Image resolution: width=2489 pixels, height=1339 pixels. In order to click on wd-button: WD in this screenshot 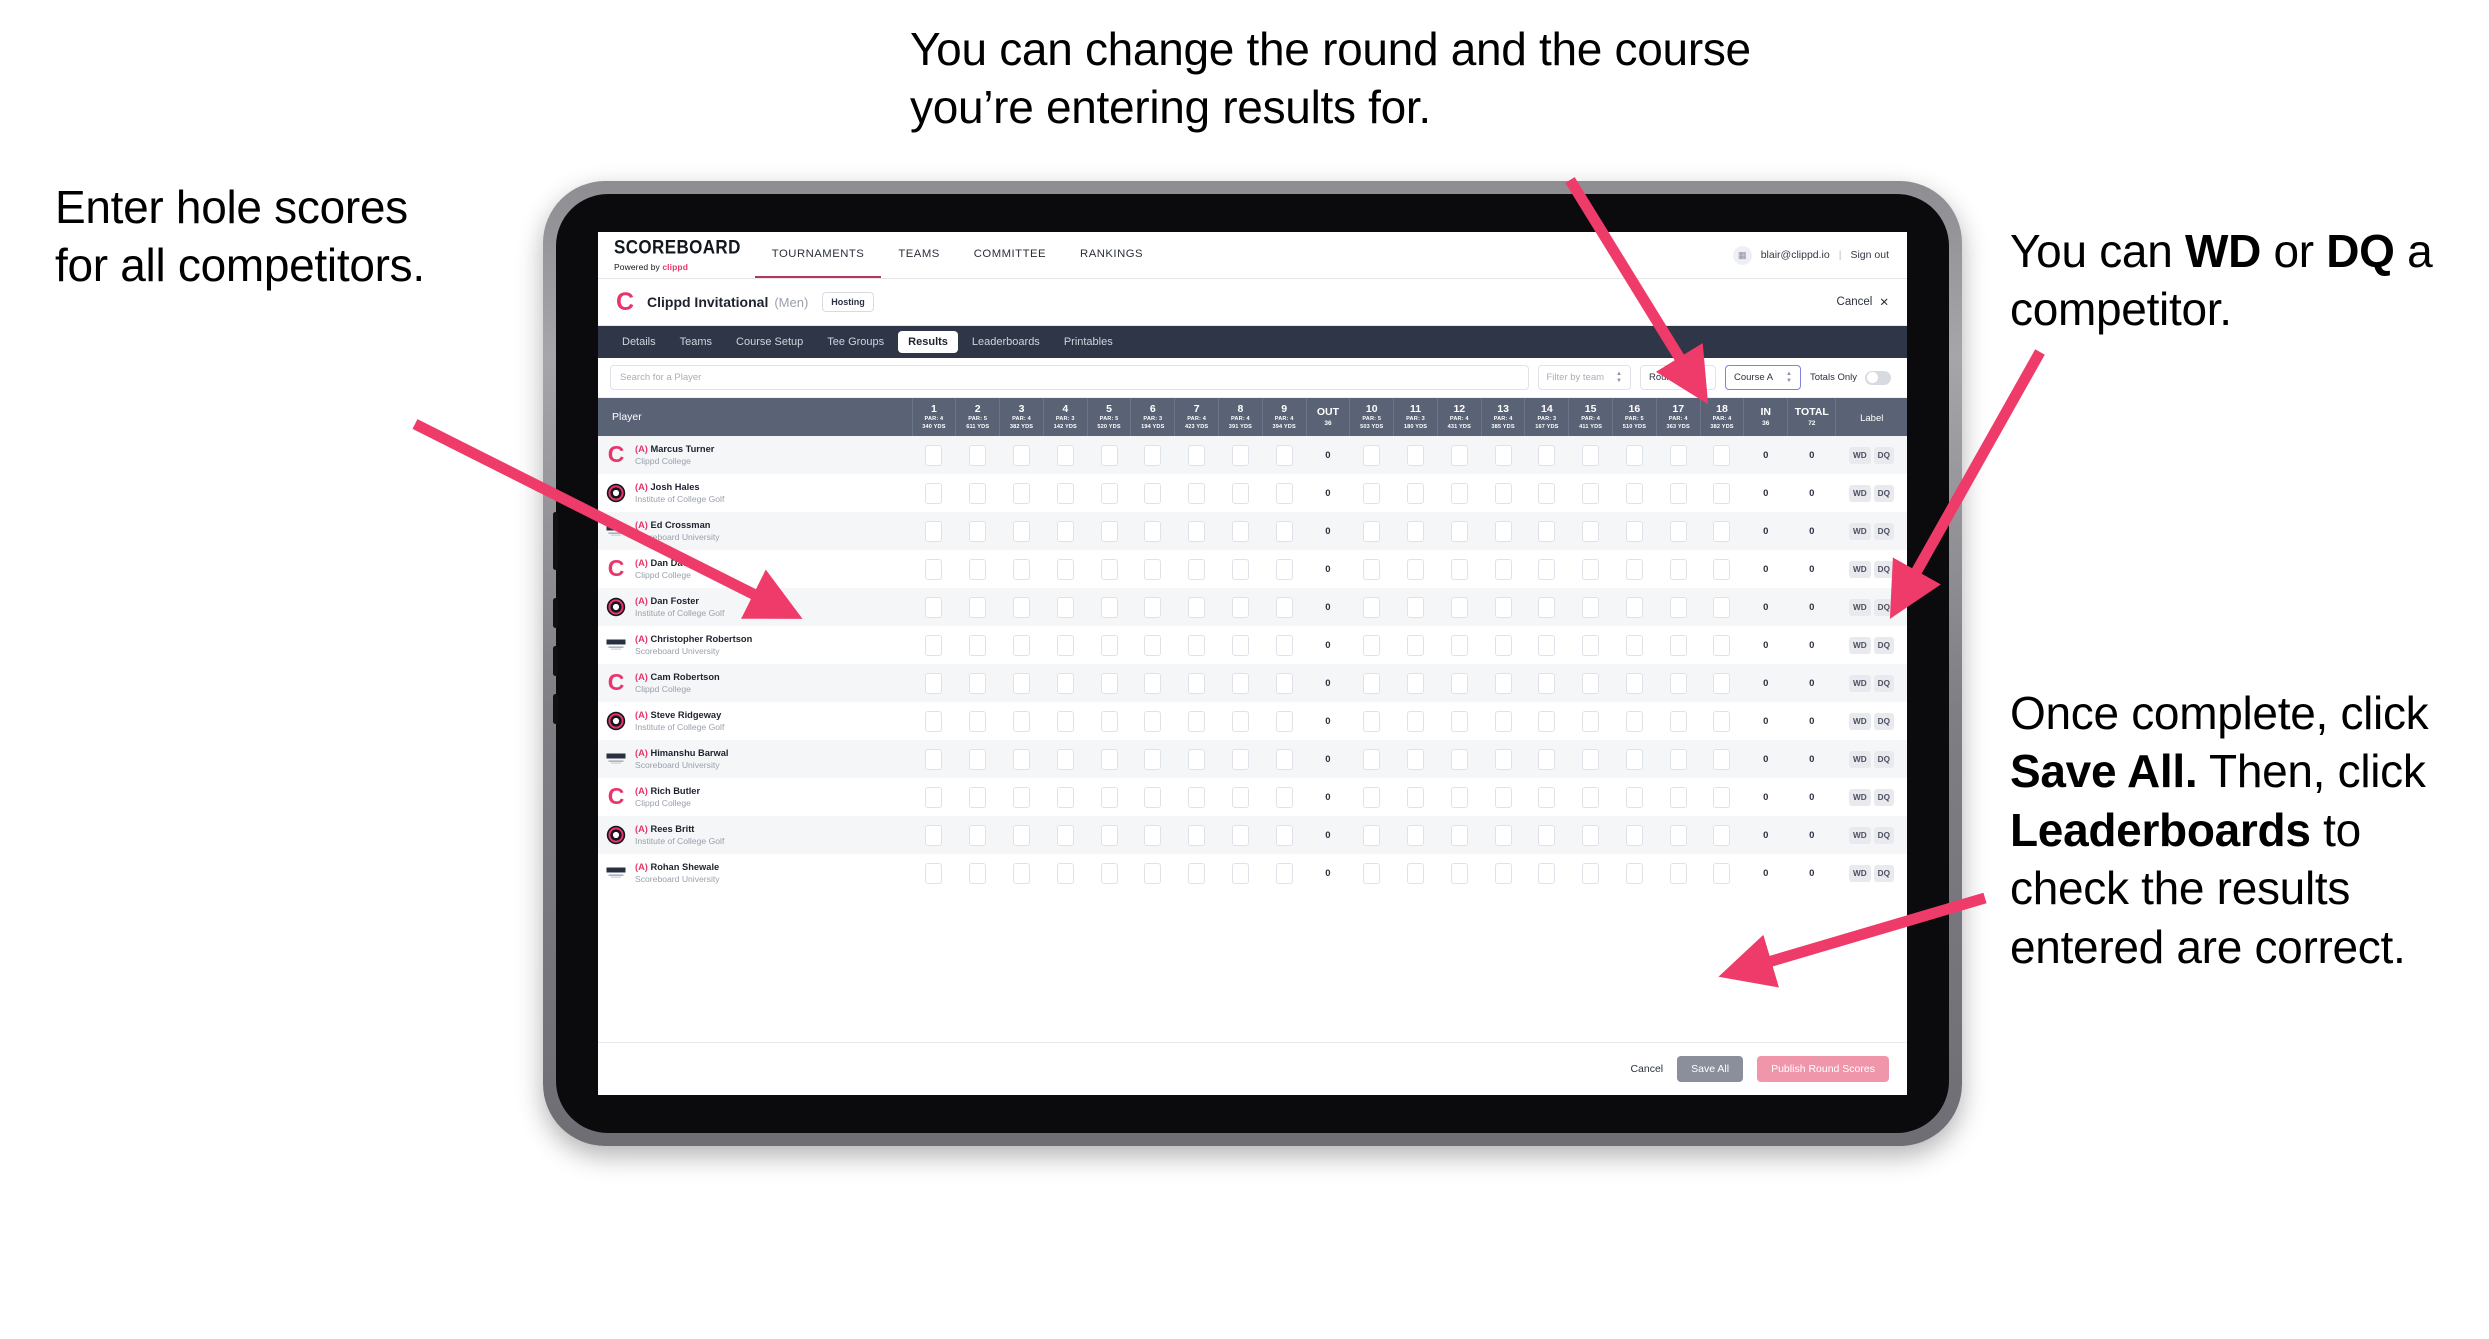, I will do `click(1860, 607)`.